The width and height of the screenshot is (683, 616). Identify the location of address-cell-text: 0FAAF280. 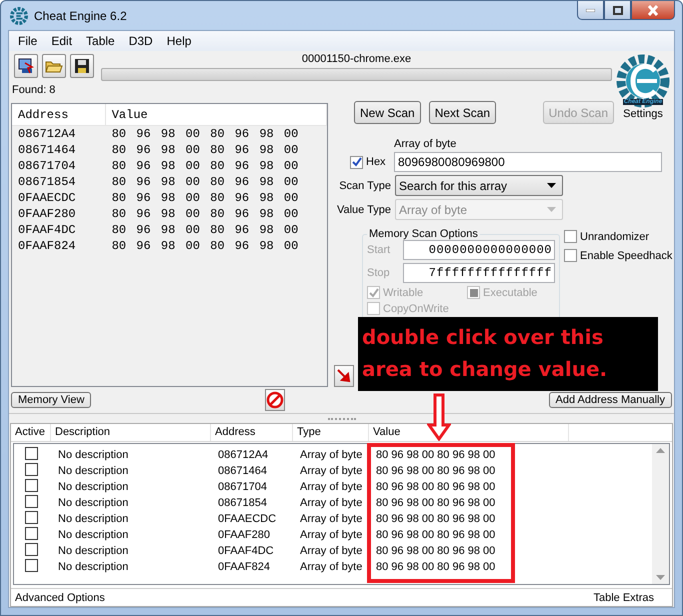
(47, 214).